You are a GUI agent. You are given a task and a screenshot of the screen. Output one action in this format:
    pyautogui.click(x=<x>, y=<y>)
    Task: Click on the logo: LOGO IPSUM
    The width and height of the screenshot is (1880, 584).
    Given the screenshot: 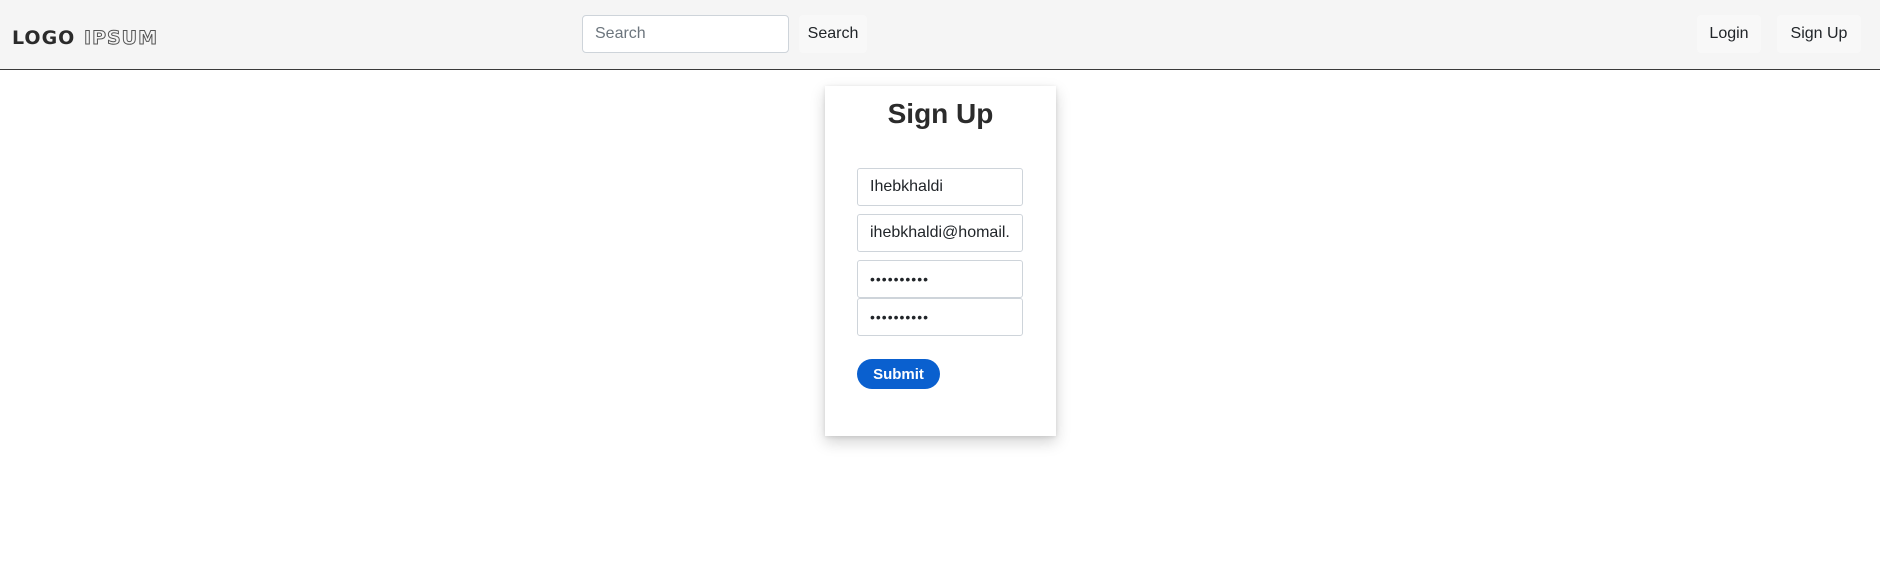 What is the action you would take?
    pyautogui.click(x=88, y=37)
    